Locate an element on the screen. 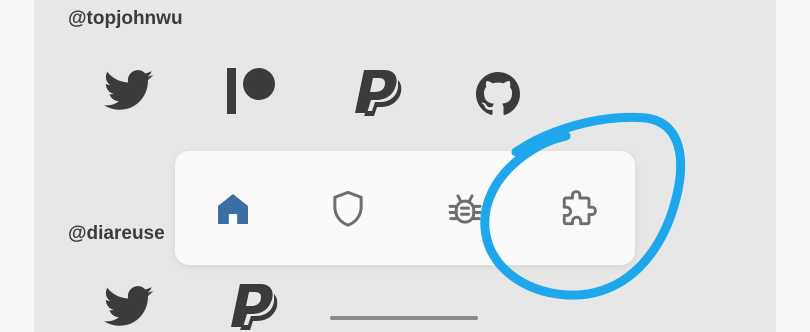 The height and width of the screenshot is (332, 810). nav-home-tab is located at coordinates (233, 209).